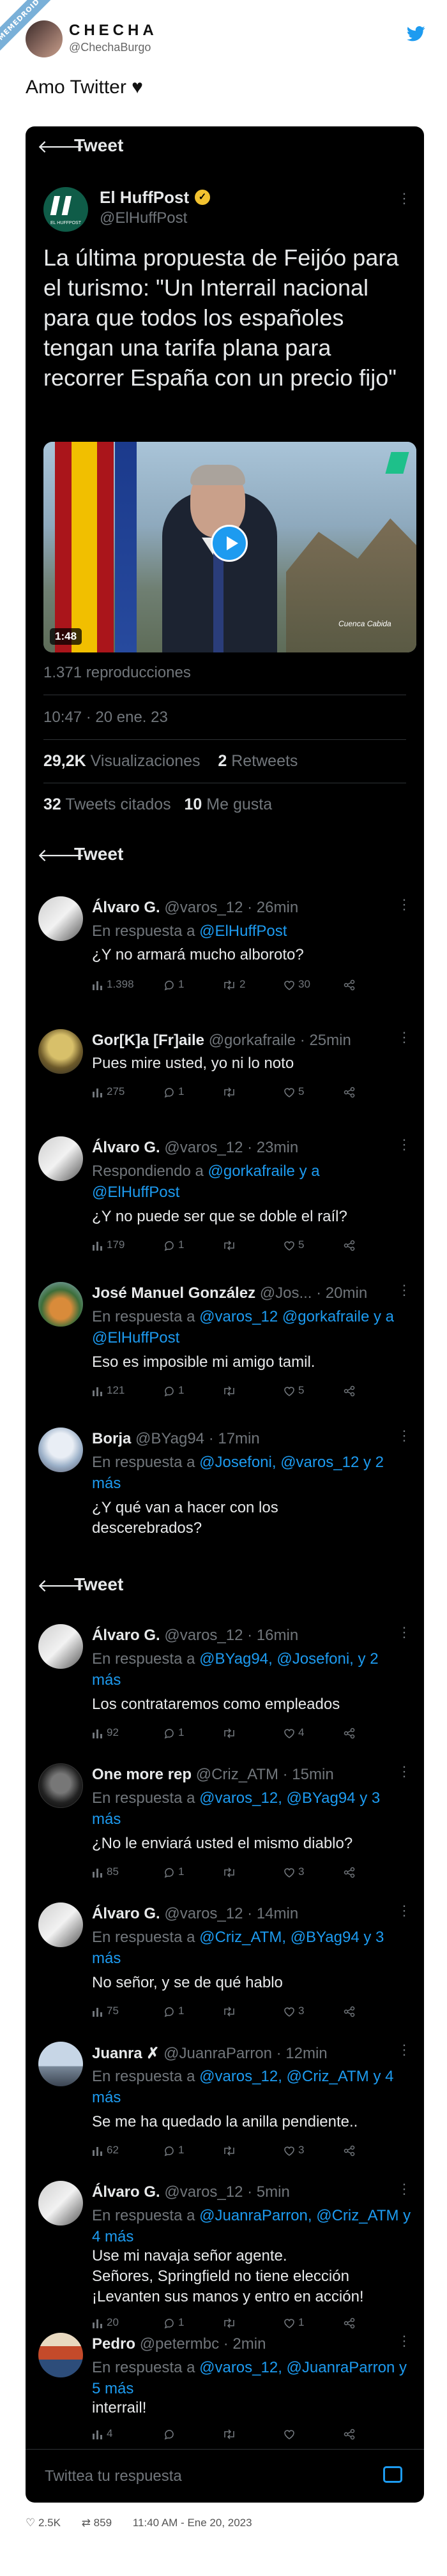 The width and height of the screenshot is (447, 2576). I want to click on like-action: 30, so click(297, 985).